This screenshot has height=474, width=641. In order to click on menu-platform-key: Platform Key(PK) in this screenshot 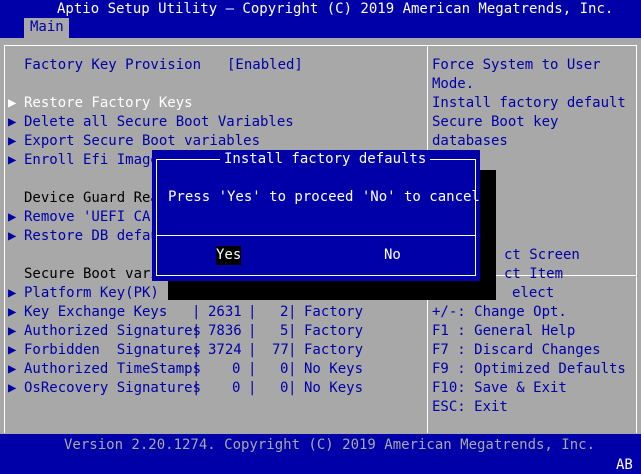, I will do `click(91, 293)`.